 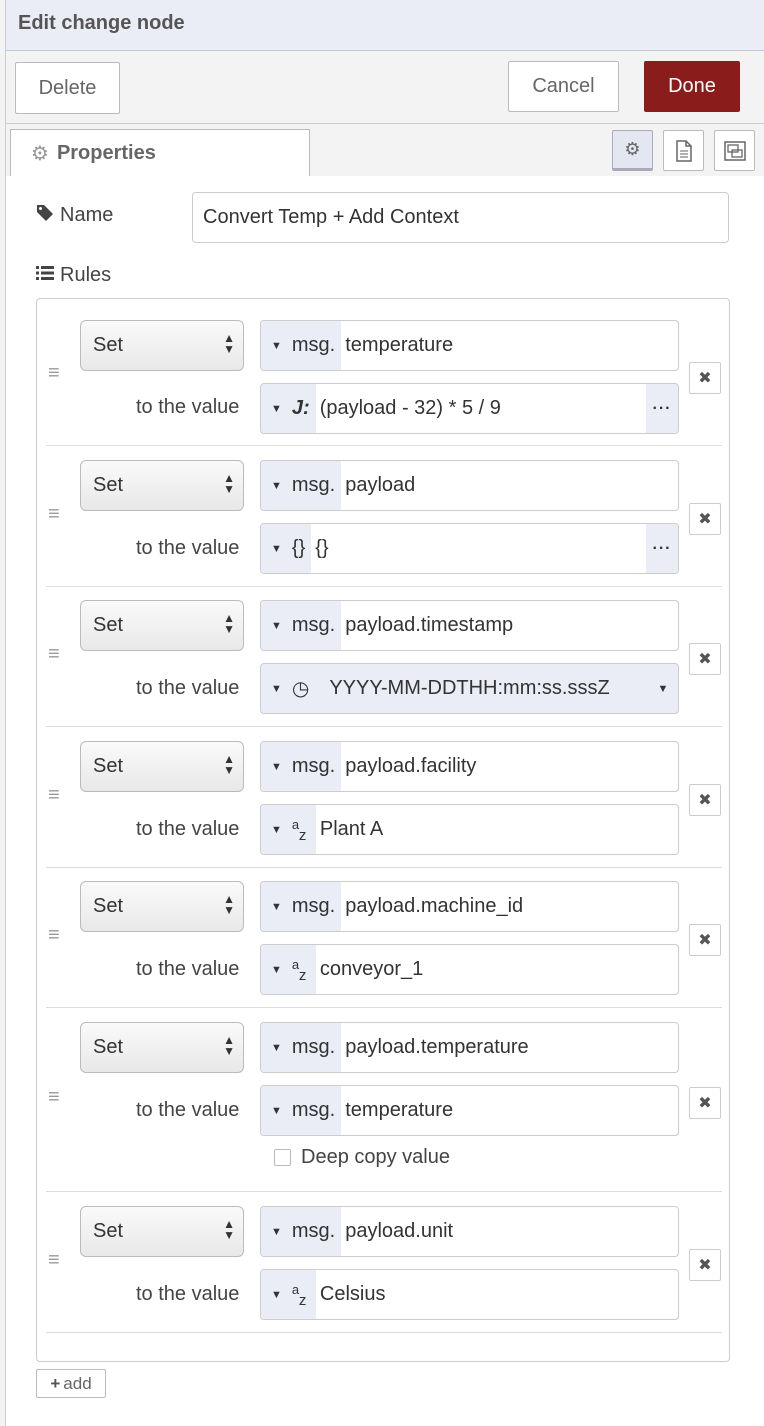 What do you see at coordinates (469, 1110) in the screenshot?
I see `rule-value-input: ▼ msg. temperature` at bounding box center [469, 1110].